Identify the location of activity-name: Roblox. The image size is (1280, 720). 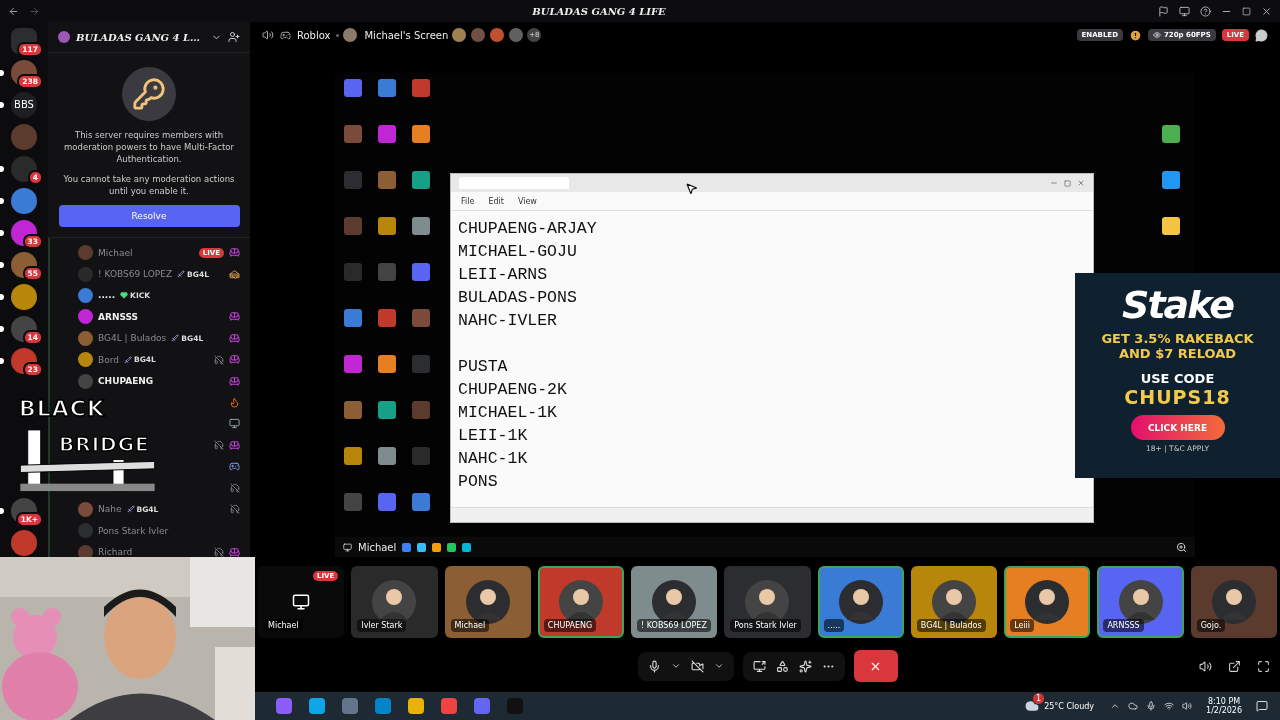
(314, 35).